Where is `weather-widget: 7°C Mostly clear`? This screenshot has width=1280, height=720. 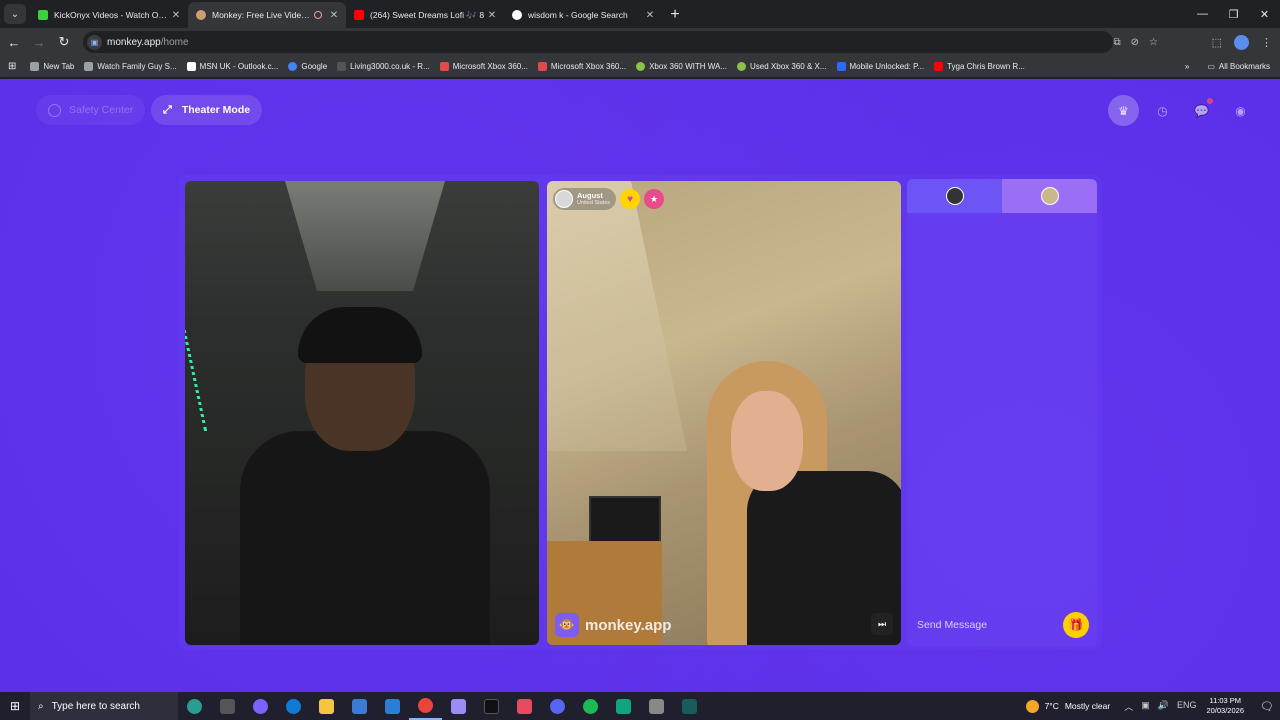 weather-widget: 7°C Mostly clear is located at coordinates (1068, 706).